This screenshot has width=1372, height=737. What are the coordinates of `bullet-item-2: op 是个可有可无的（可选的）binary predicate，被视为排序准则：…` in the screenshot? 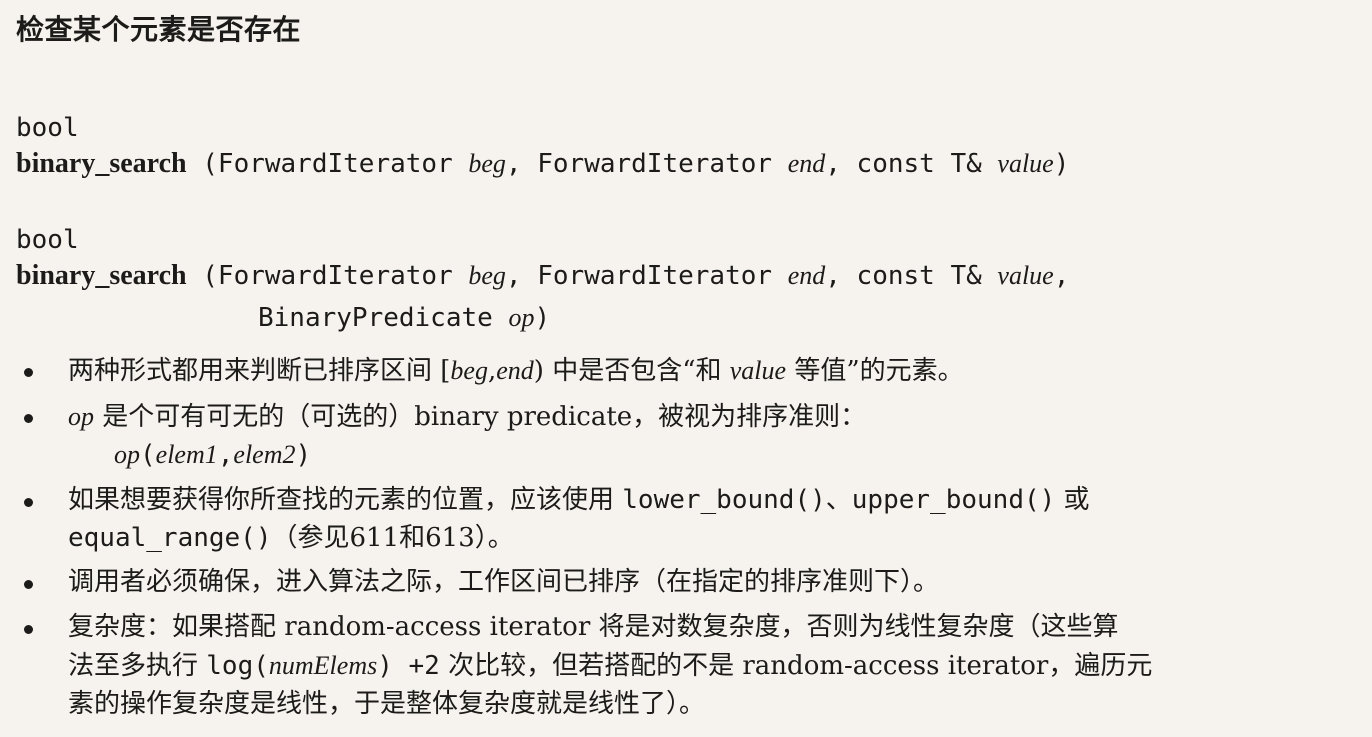 It's located at (686, 436).